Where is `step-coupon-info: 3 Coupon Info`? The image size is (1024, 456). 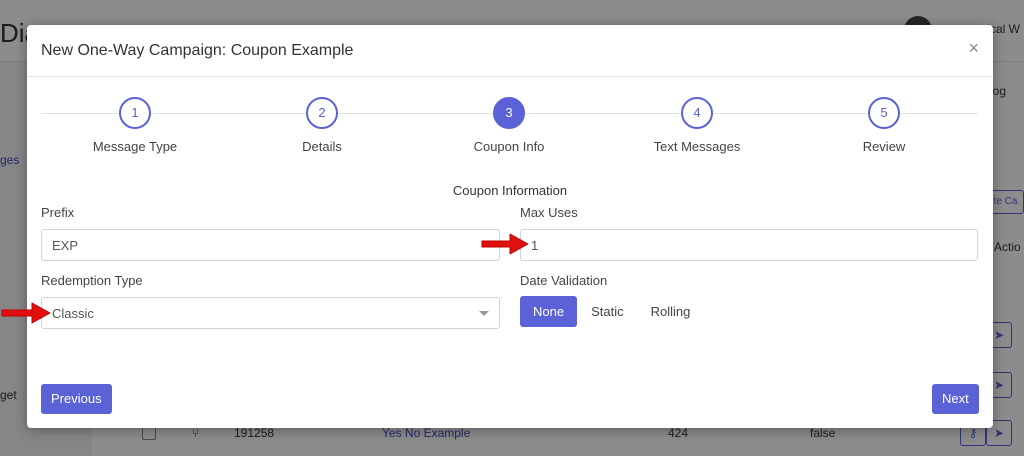
step-coupon-info: 3 Coupon Info is located at coordinates (509, 125).